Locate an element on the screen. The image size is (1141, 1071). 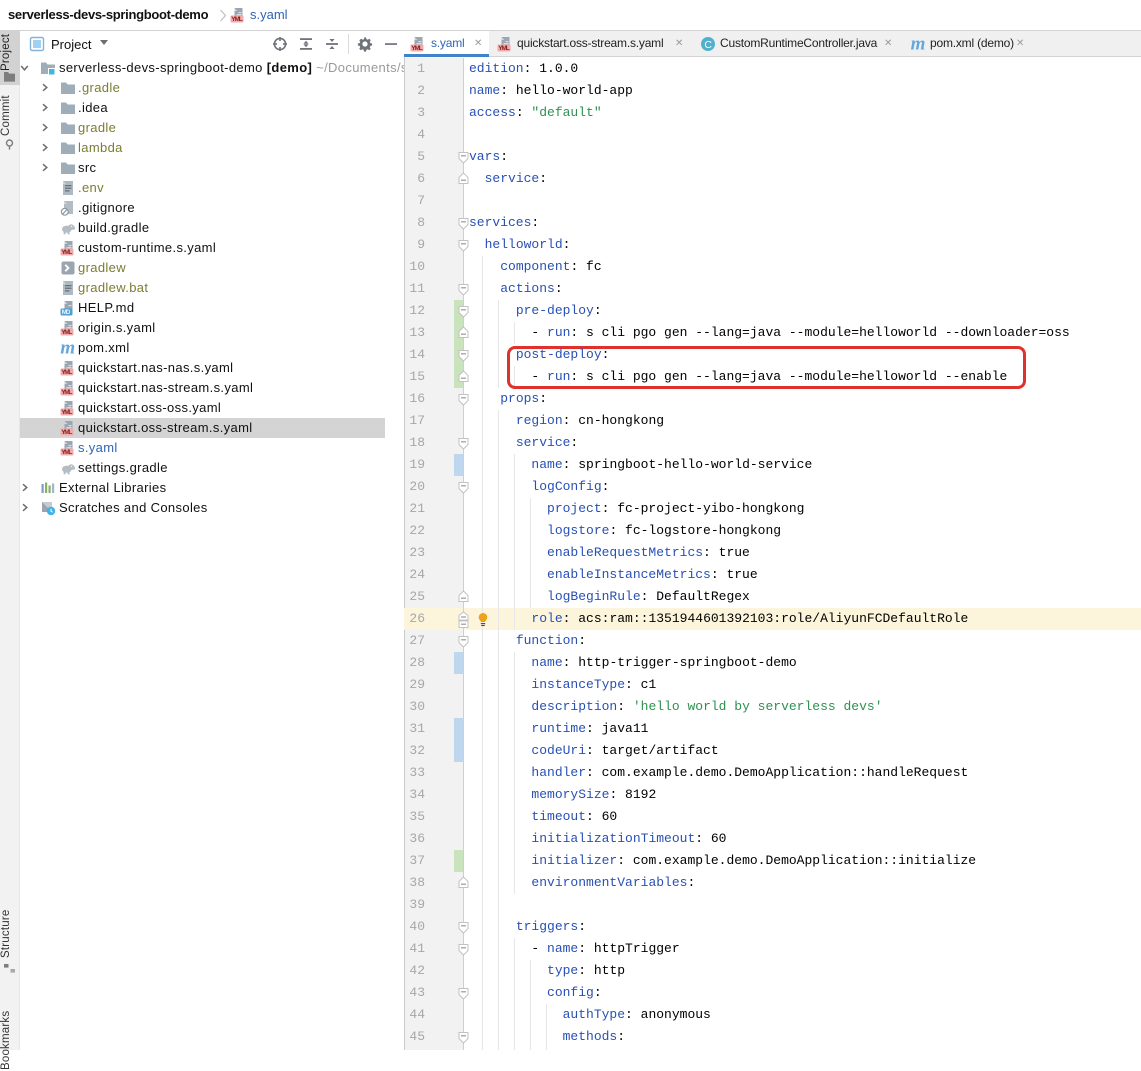
svg-text: C is located at coordinates (708, 45).